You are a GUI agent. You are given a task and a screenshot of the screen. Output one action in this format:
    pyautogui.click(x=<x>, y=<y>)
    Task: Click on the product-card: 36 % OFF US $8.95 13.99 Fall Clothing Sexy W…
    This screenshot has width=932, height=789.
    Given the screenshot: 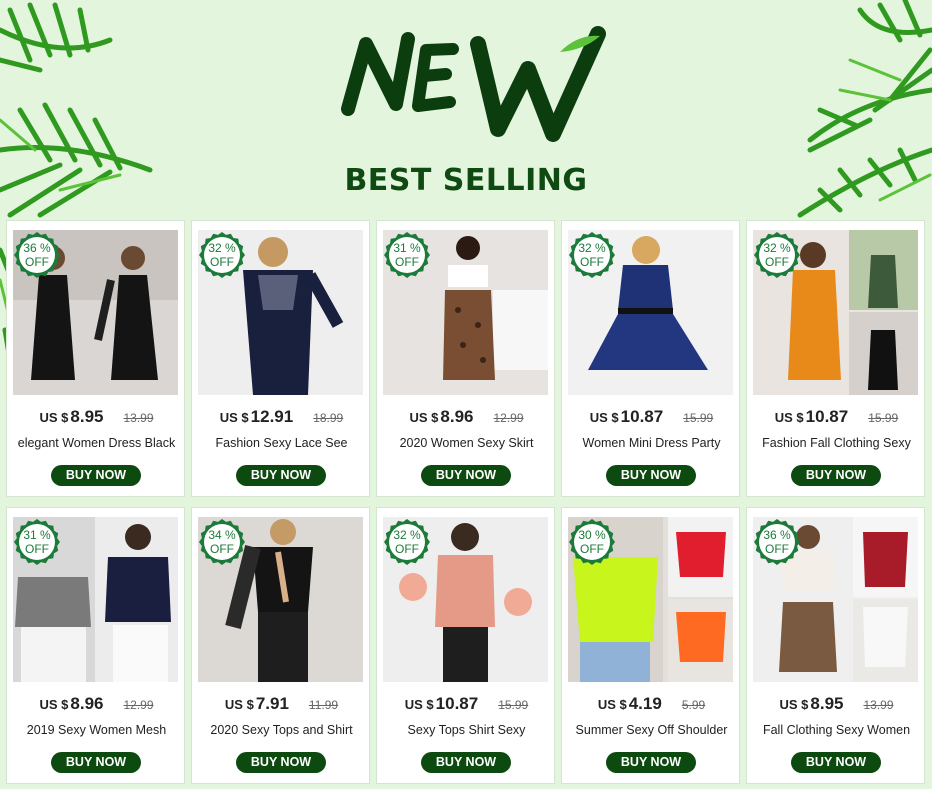 What is the action you would take?
    pyautogui.click(x=835, y=645)
    